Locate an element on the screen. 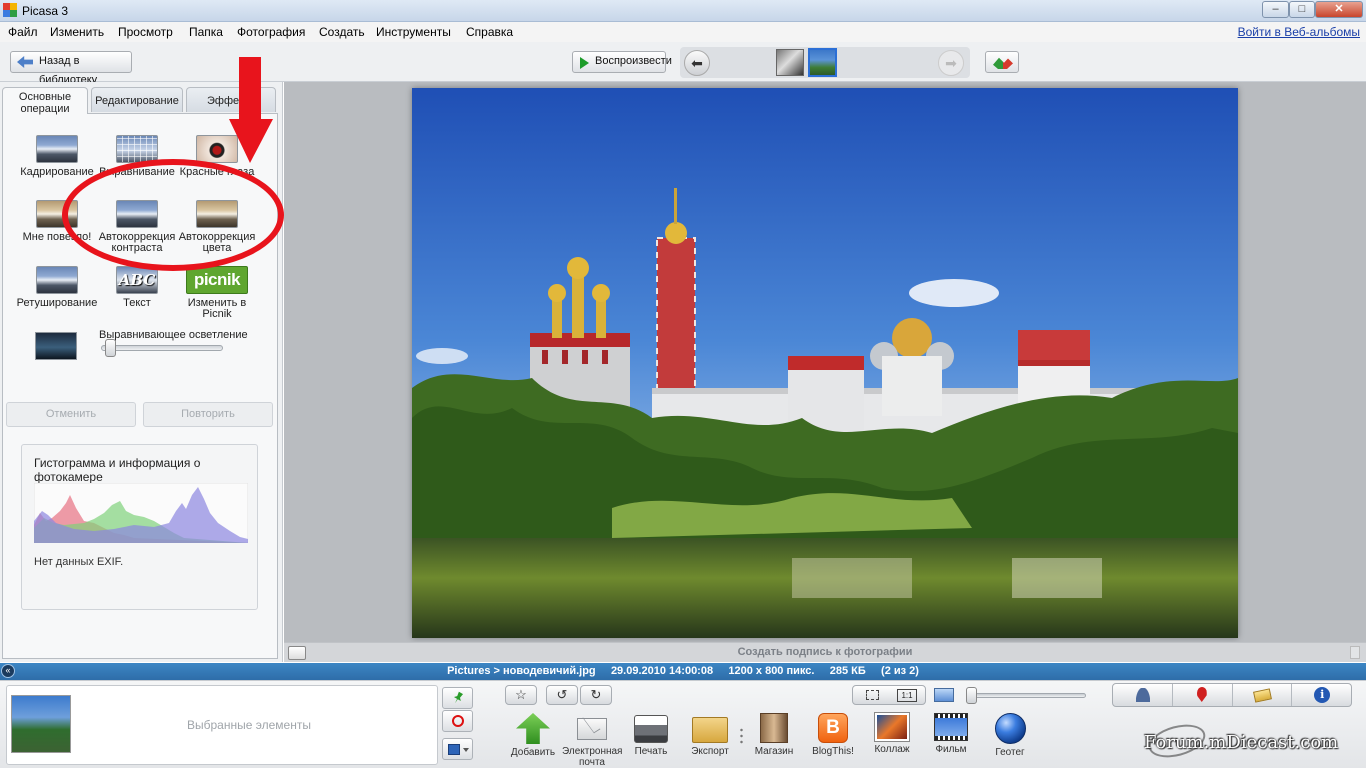 This screenshot has width=1366, height=768. annotation-arrow-icon is located at coordinates (251, 110).